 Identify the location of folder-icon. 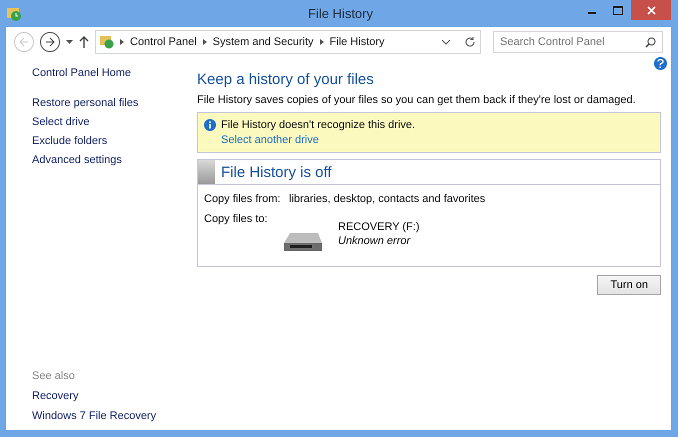
(107, 42).